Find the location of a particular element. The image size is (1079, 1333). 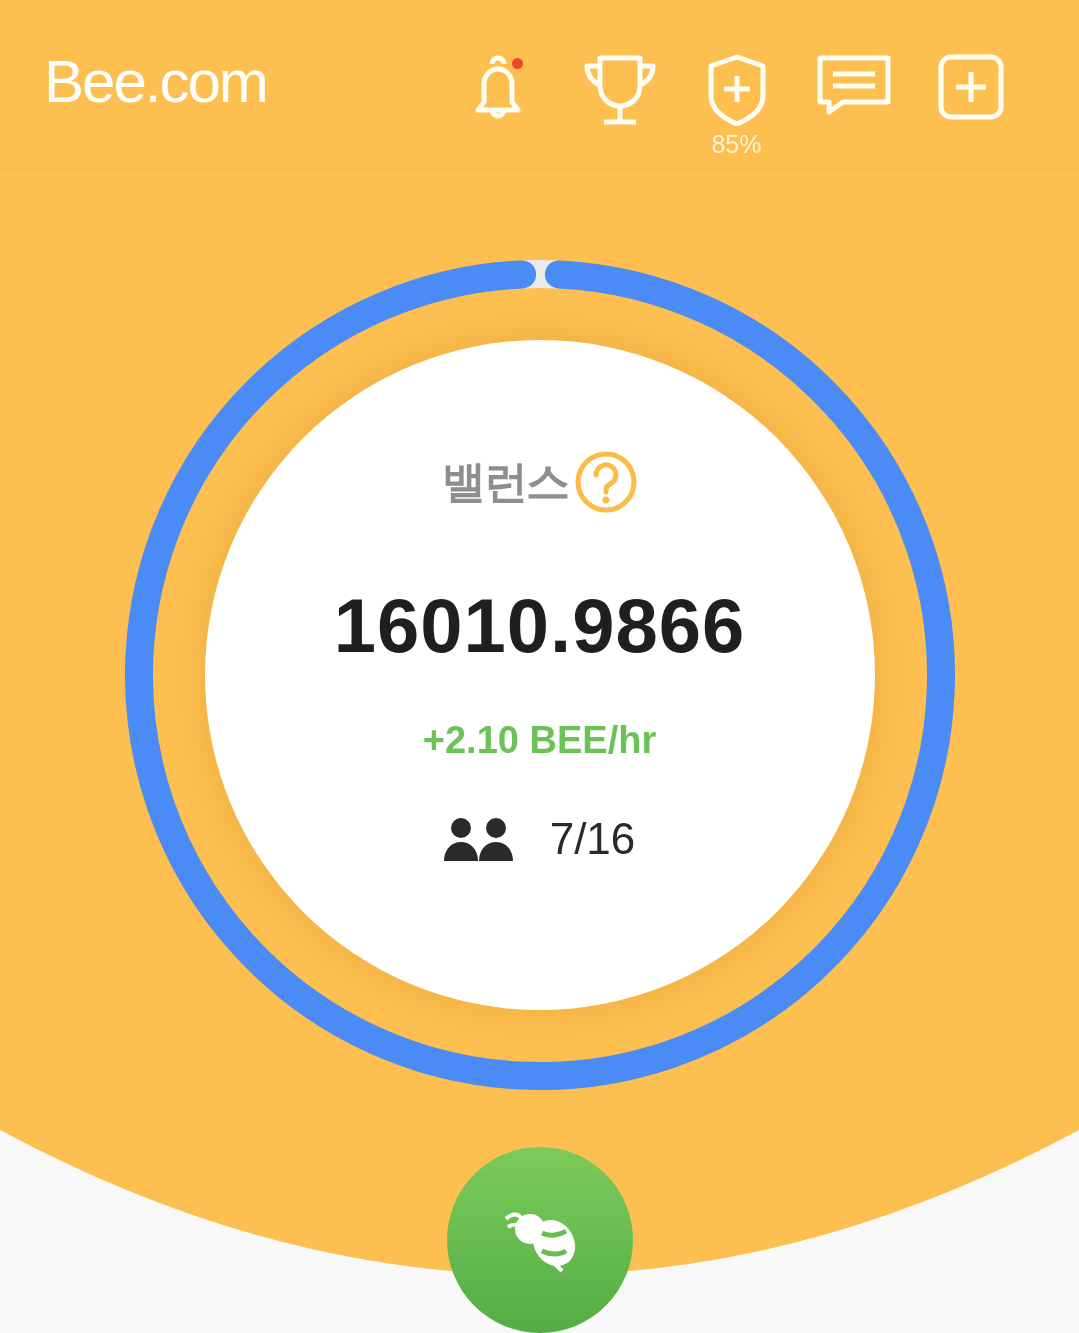

balance-label: 밸런스 is located at coordinates (504, 481).